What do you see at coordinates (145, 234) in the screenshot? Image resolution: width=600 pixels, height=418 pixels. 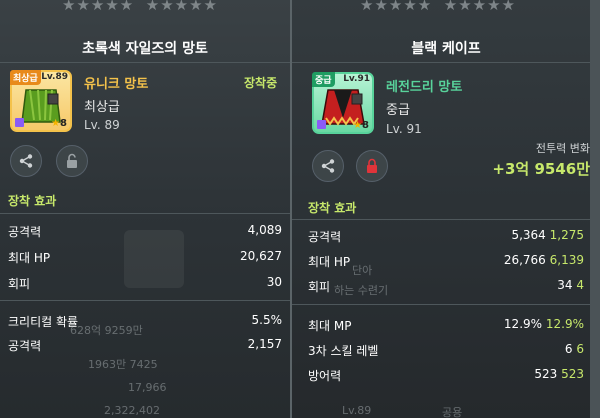 I see `stat-row: 공격력 4,089` at bounding box center [145, 234].